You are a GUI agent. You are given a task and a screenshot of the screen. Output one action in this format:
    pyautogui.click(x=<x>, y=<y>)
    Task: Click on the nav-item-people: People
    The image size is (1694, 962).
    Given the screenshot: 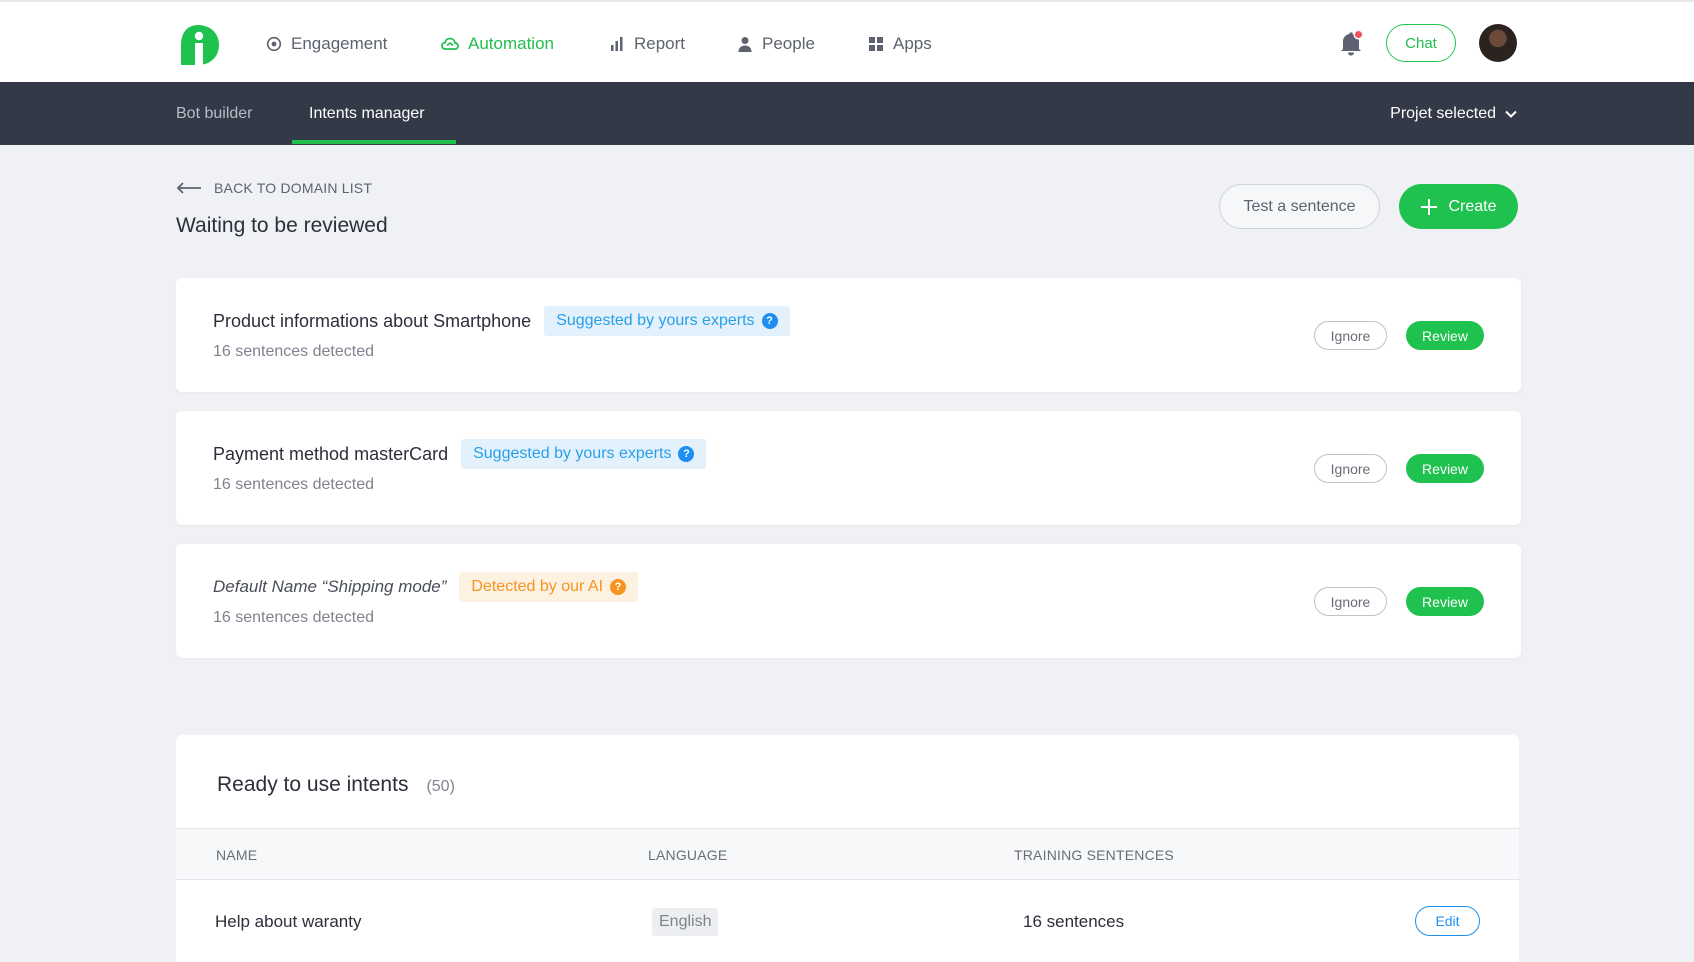 What is the action you would take?
    pyautogui.click(x=776, y=44)
    